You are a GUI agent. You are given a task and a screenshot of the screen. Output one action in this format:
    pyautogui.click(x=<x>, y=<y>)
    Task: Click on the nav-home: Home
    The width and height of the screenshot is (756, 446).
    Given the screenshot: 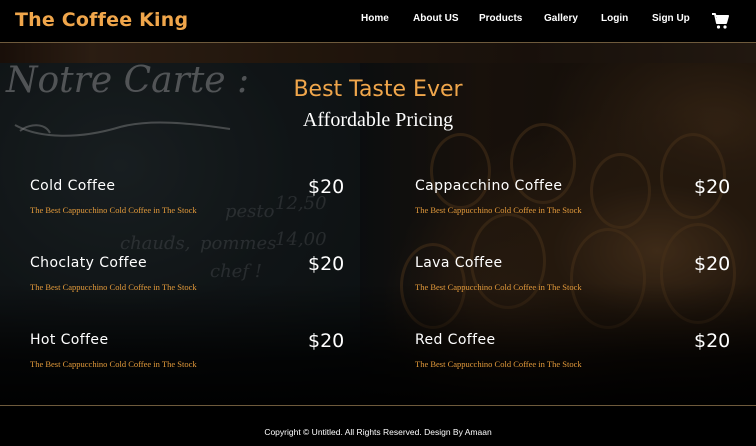 What is the action you would take?
    pyautogui.click(x=375, y=18)
    